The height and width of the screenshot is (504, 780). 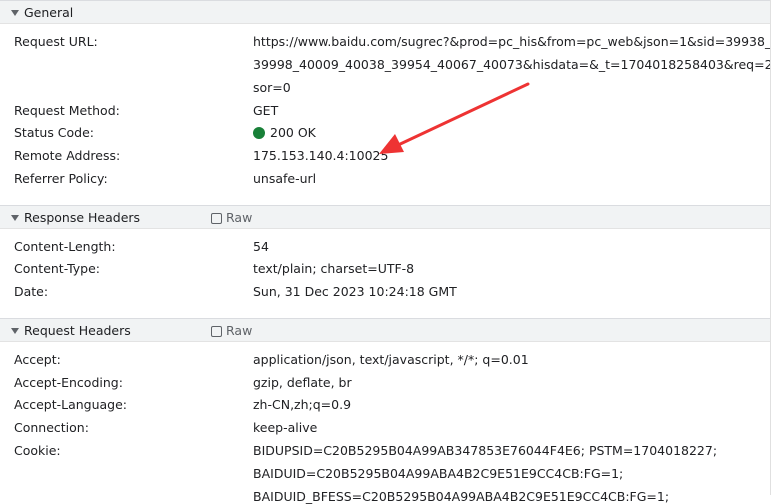 What do you see at coordinates (57, 268) in the screenshot?
I see `content-type-key: Content-Type:` at bounding box center [57, 268].